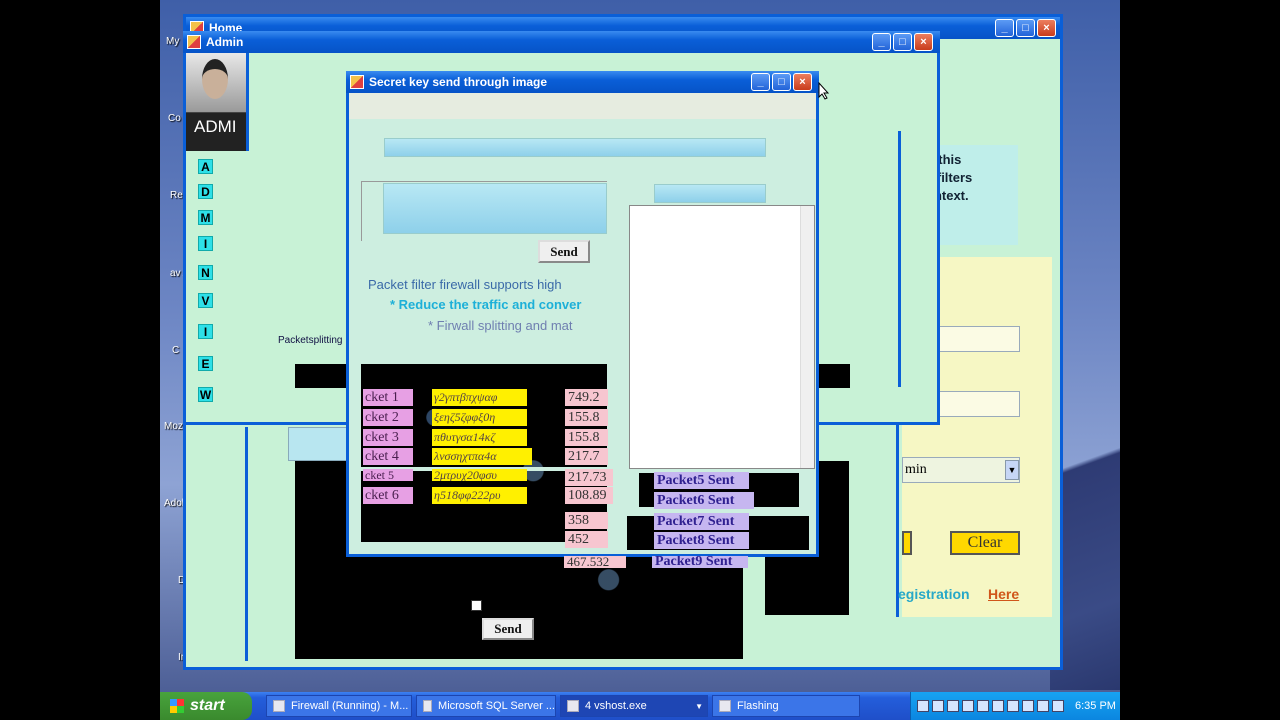  Describe the element at coordinates (482, 456) in the screenshot. I see `packet-key: λνσσηχτπα4α` at that location.